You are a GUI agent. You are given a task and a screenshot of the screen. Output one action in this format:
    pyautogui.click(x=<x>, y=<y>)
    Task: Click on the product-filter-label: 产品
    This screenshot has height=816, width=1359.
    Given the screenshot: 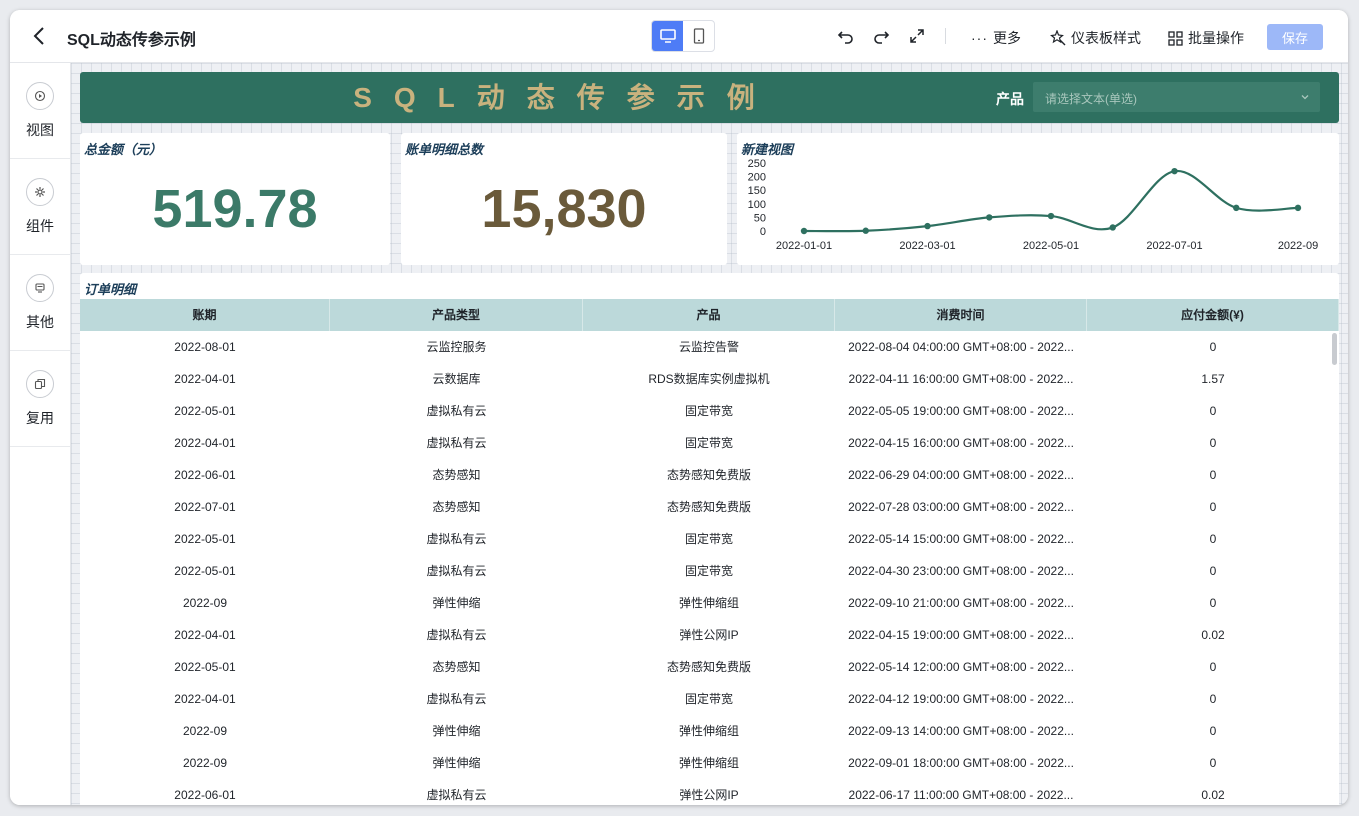 What is the action you would take?
    pyautogui.click(x=1010, y=99)
    